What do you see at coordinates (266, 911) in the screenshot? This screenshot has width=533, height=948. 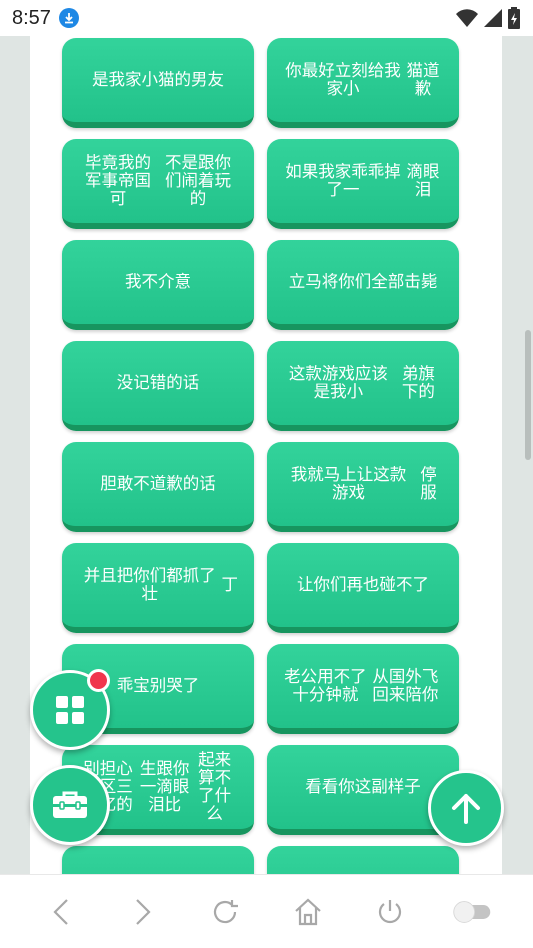 I see `bottom-nav` at bounding box center [266, 911].